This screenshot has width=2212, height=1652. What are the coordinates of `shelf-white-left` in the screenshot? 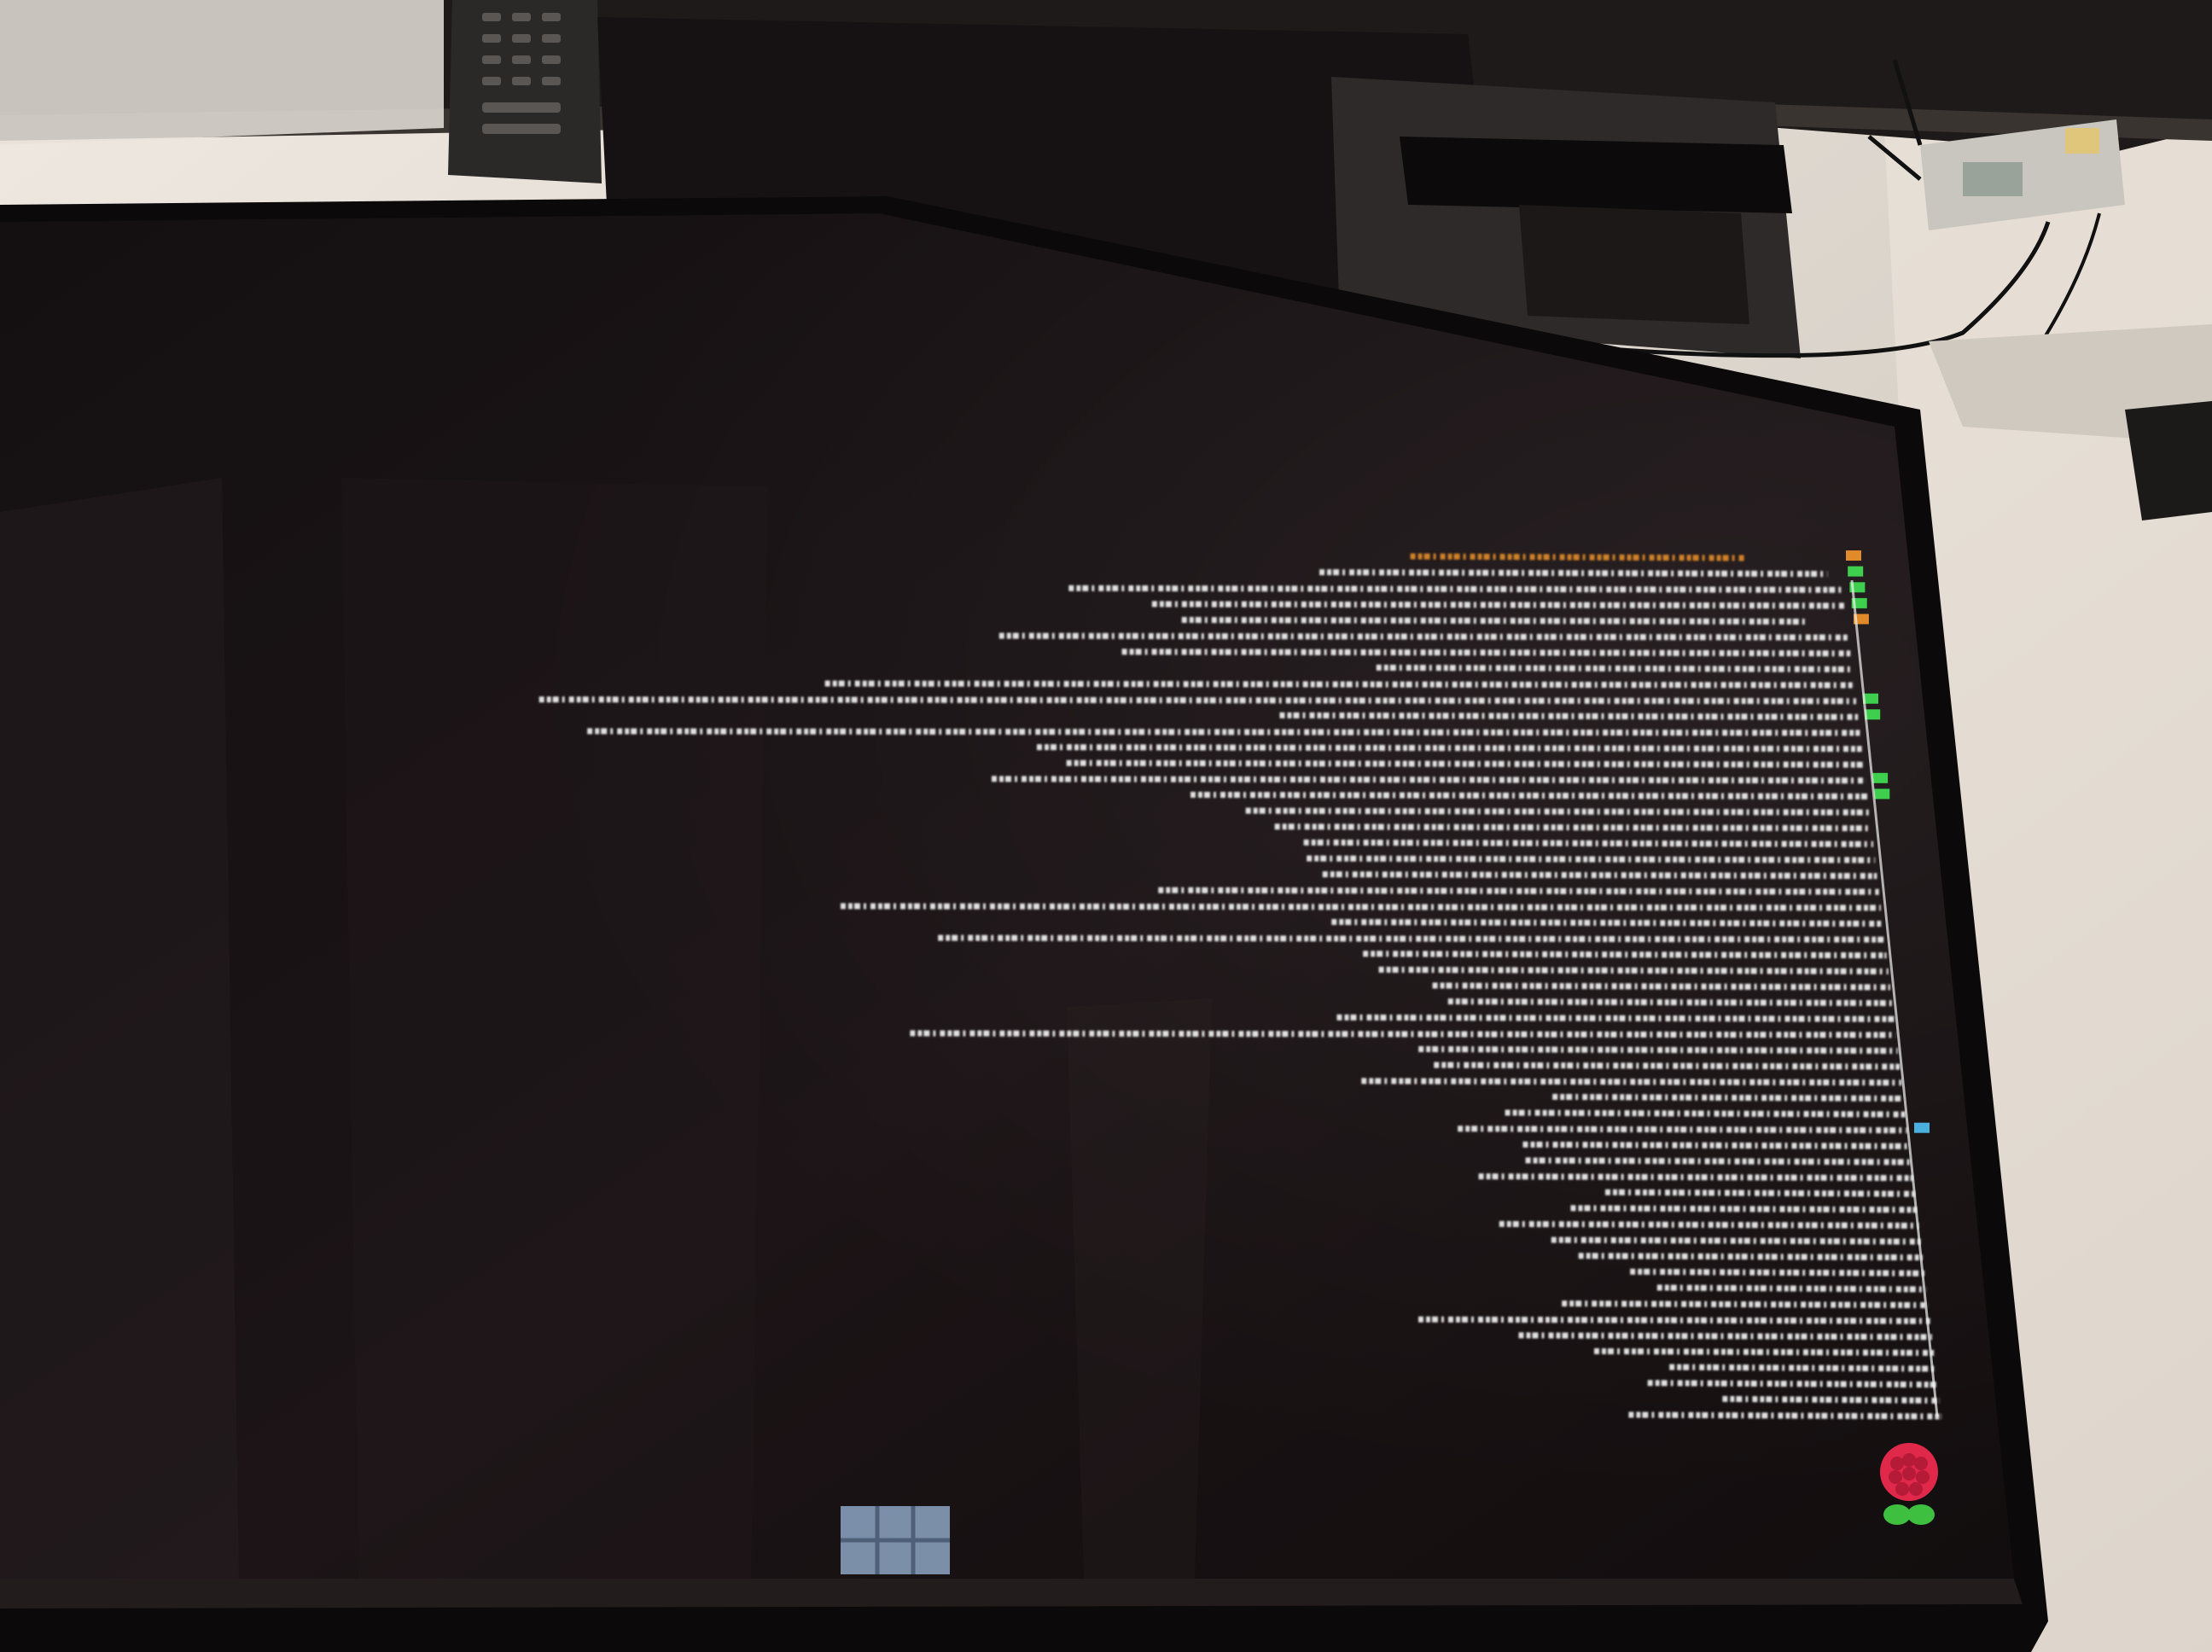 It's located at (222, 72).